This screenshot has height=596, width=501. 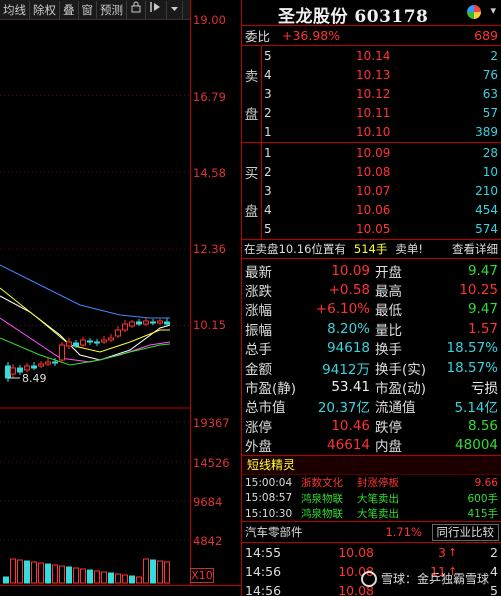 I want to click on sell-level: 3, so click(x=268, y=93).